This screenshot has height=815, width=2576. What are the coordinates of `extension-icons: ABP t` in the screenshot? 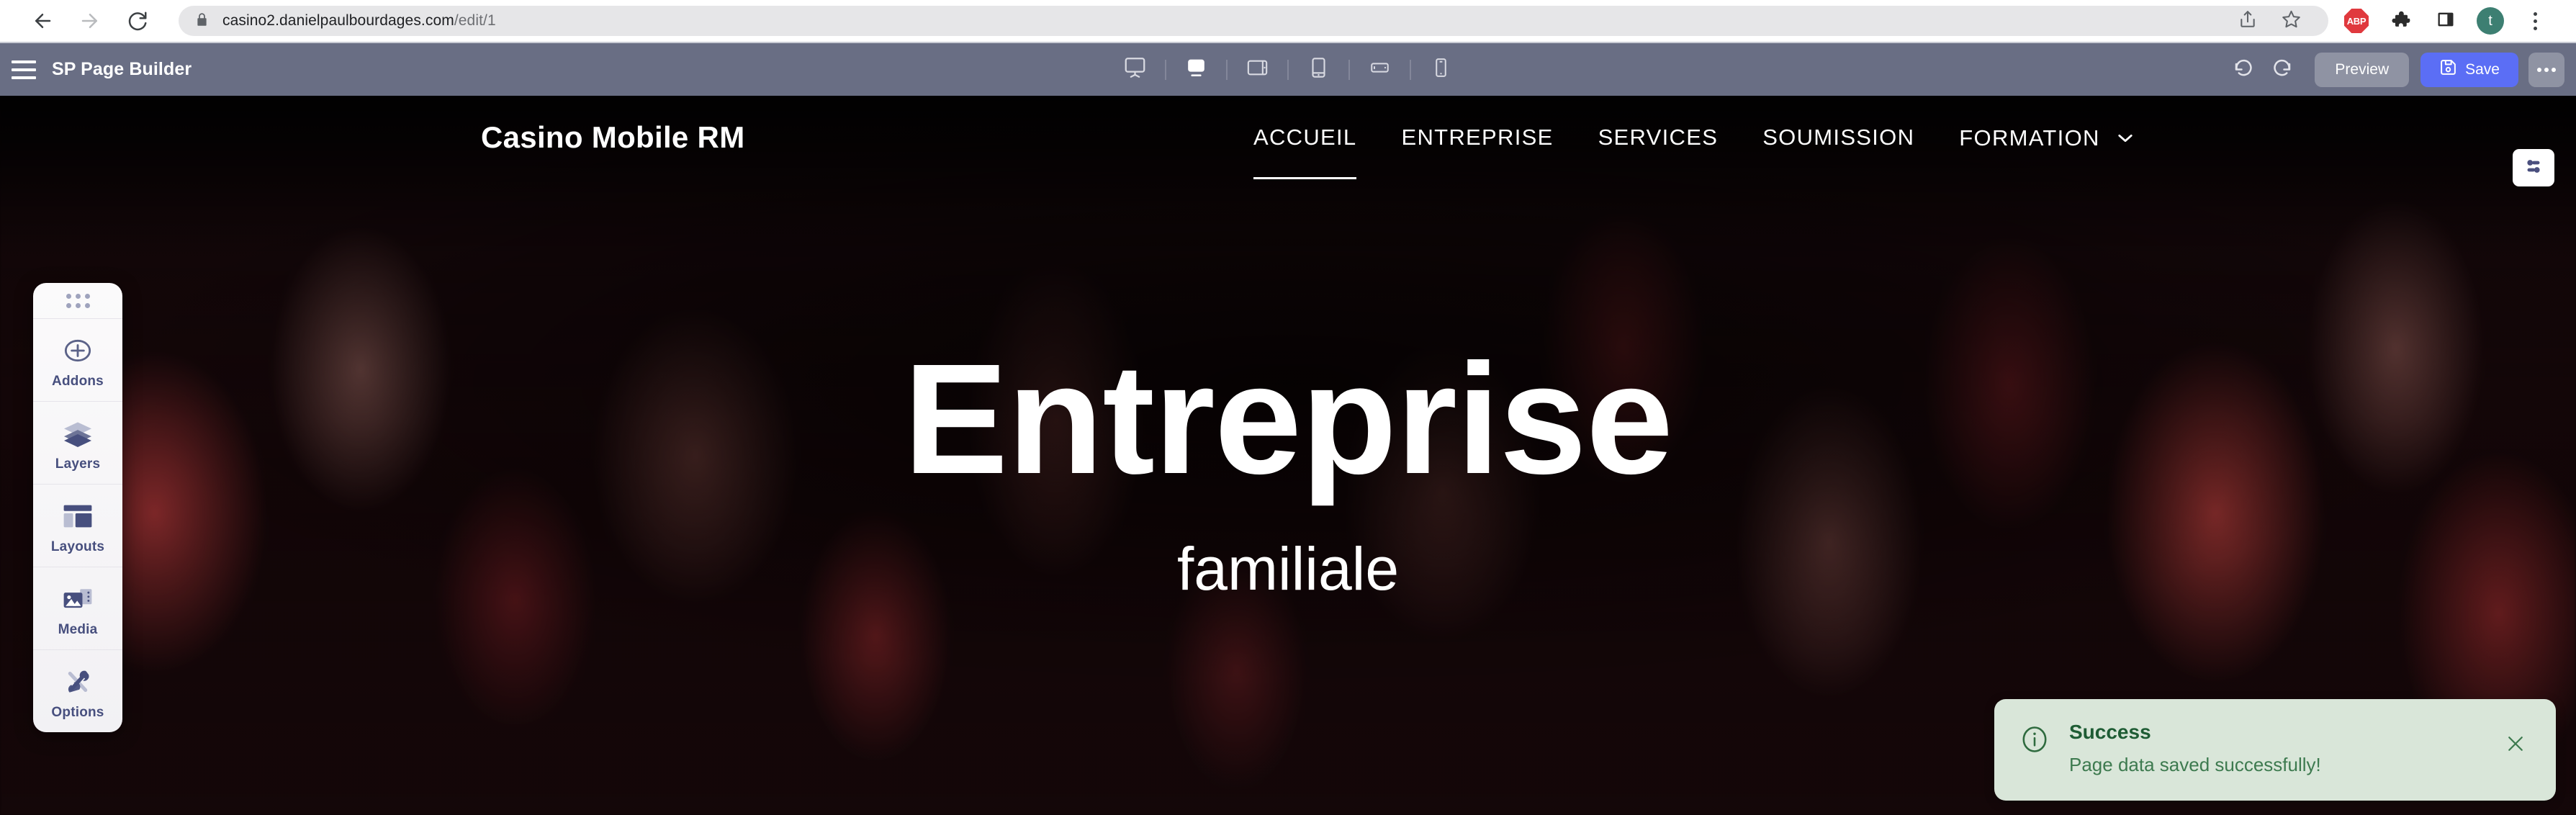 It's located at (2445, 21).